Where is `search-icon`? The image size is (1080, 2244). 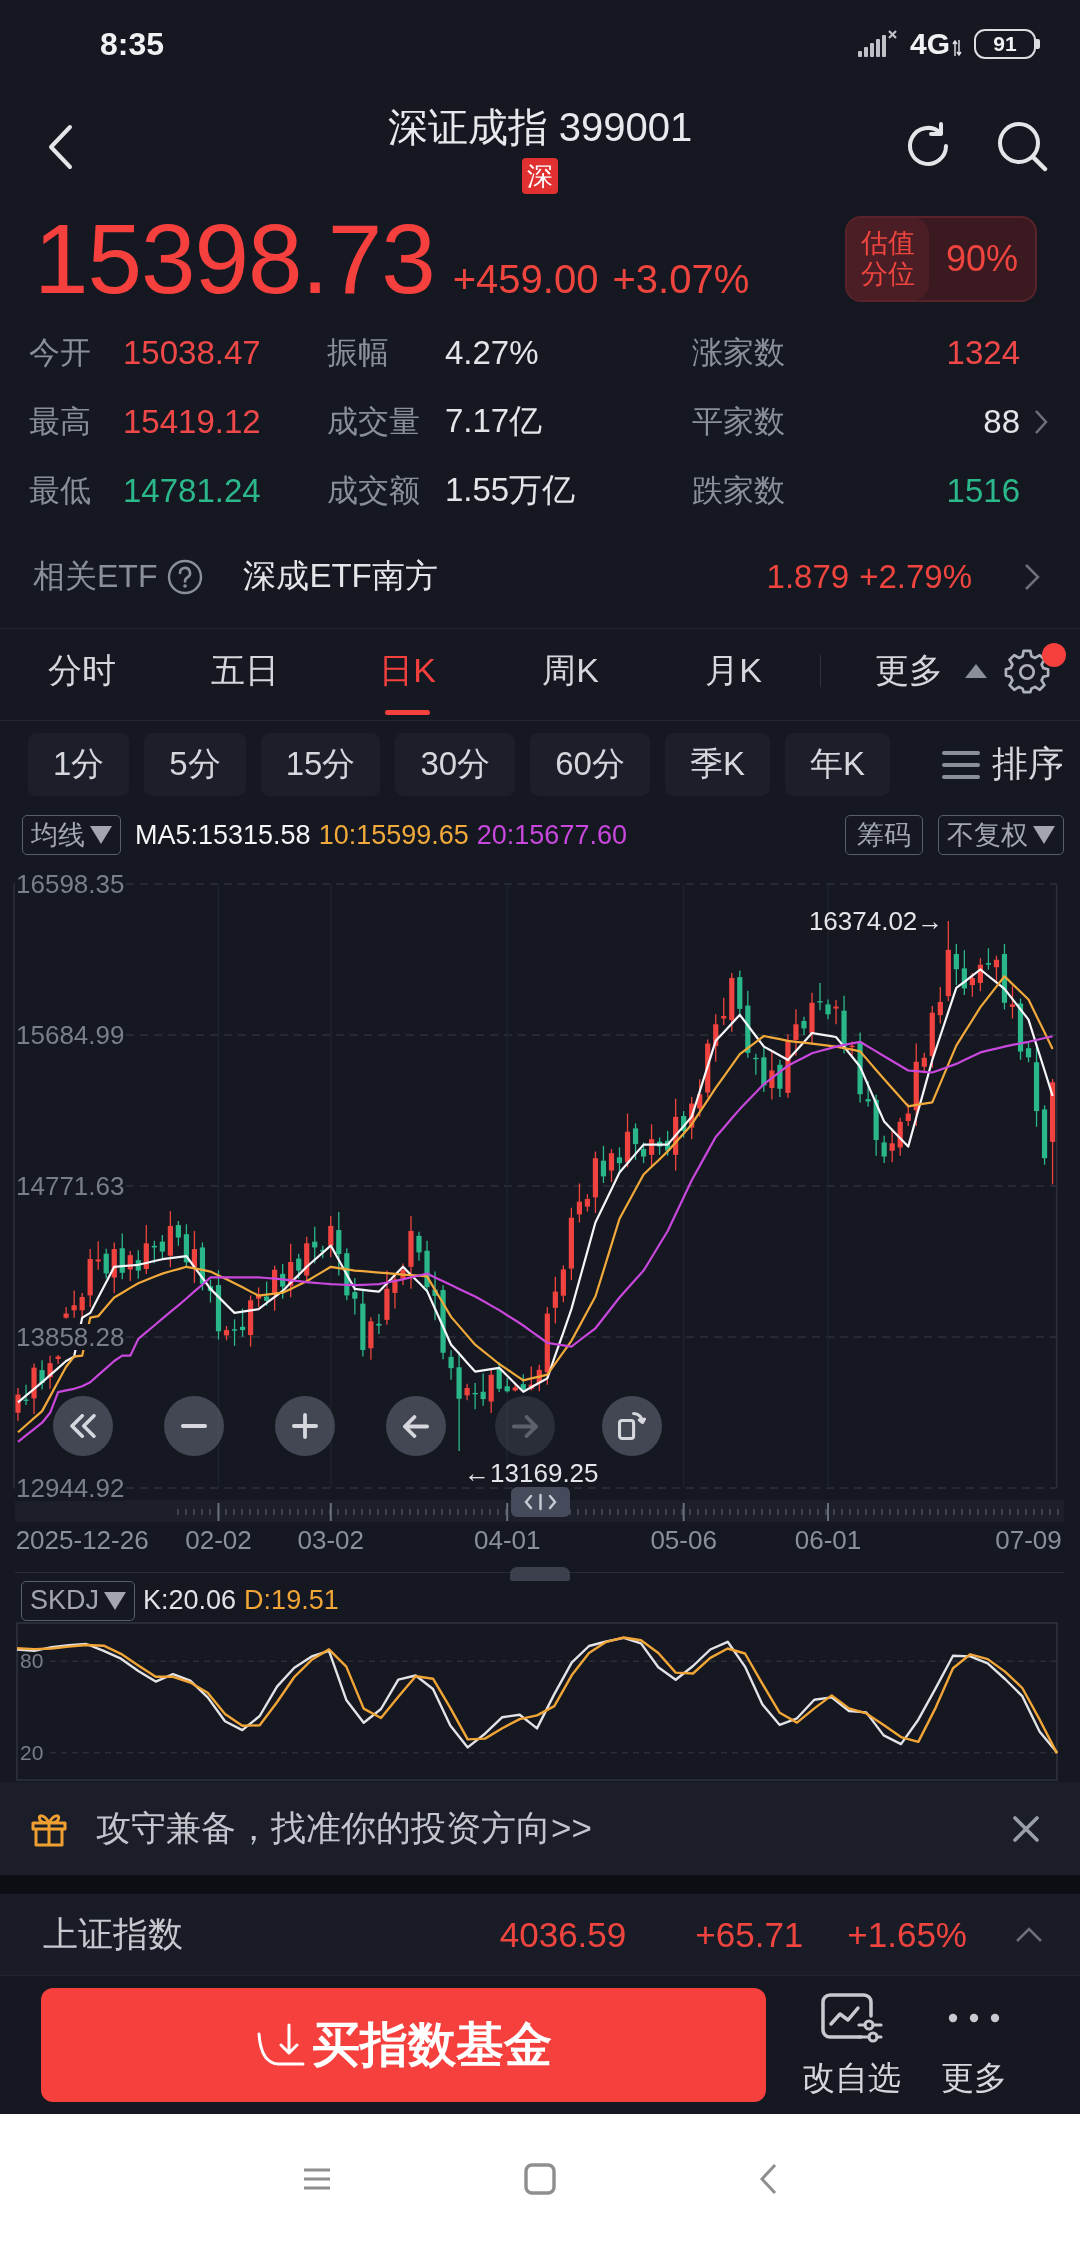
search-icon is located at coordinates (1022, 146).